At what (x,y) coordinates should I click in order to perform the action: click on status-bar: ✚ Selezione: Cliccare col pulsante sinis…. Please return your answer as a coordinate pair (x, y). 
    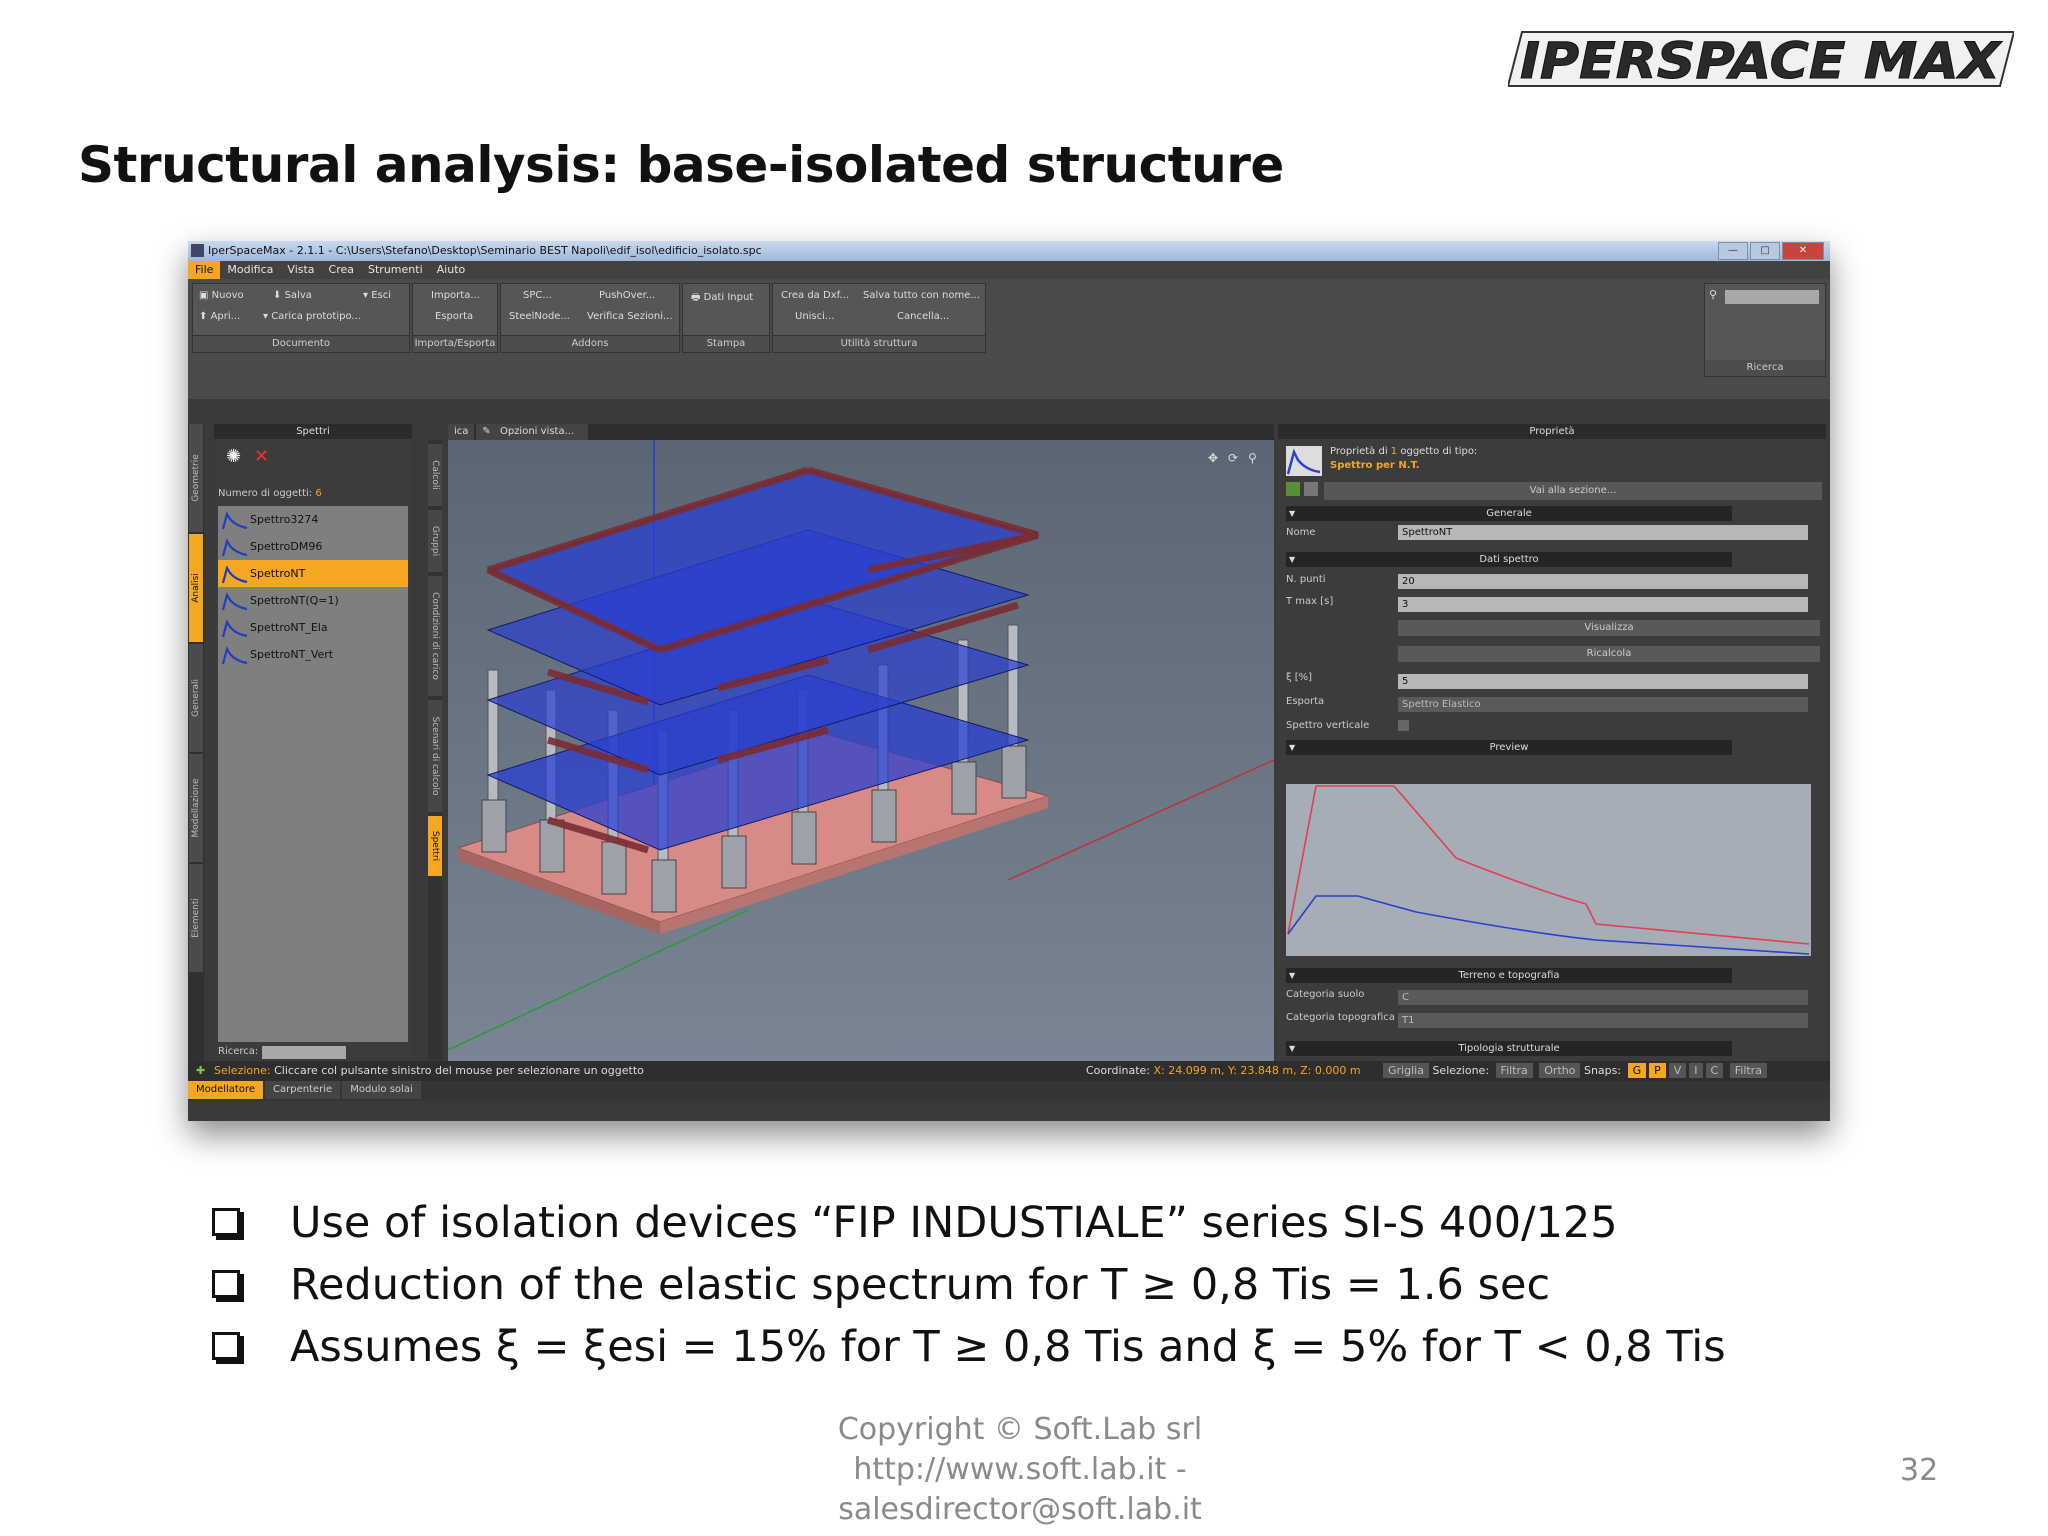
    Looking at the image, I should click on (1009, 1071).